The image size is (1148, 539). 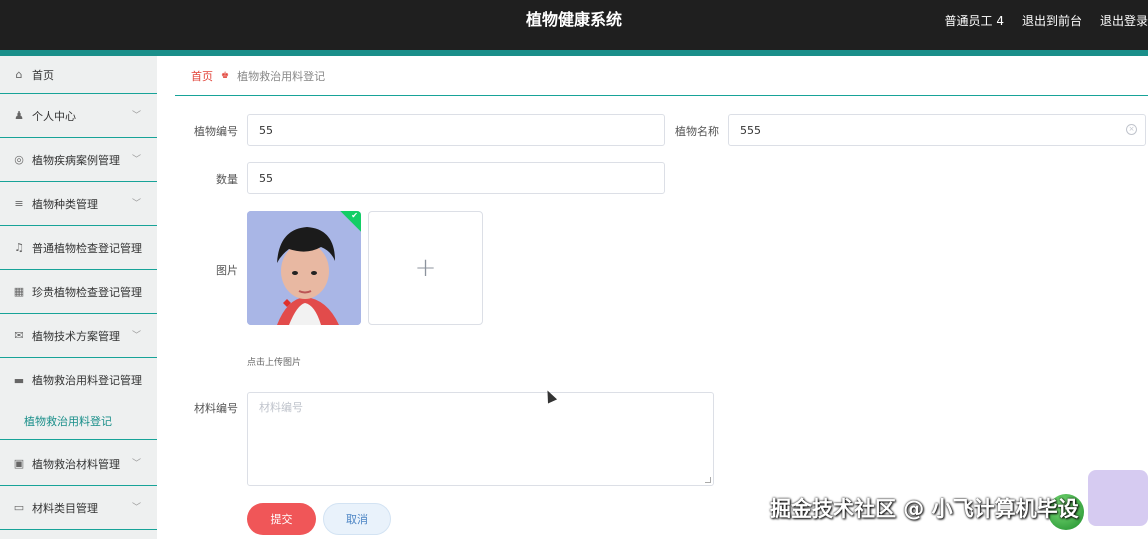 What do you see at coordinates (281, 519) in the screenshot?
I see `submit-button: 提交` at bounding box center [281, 519].